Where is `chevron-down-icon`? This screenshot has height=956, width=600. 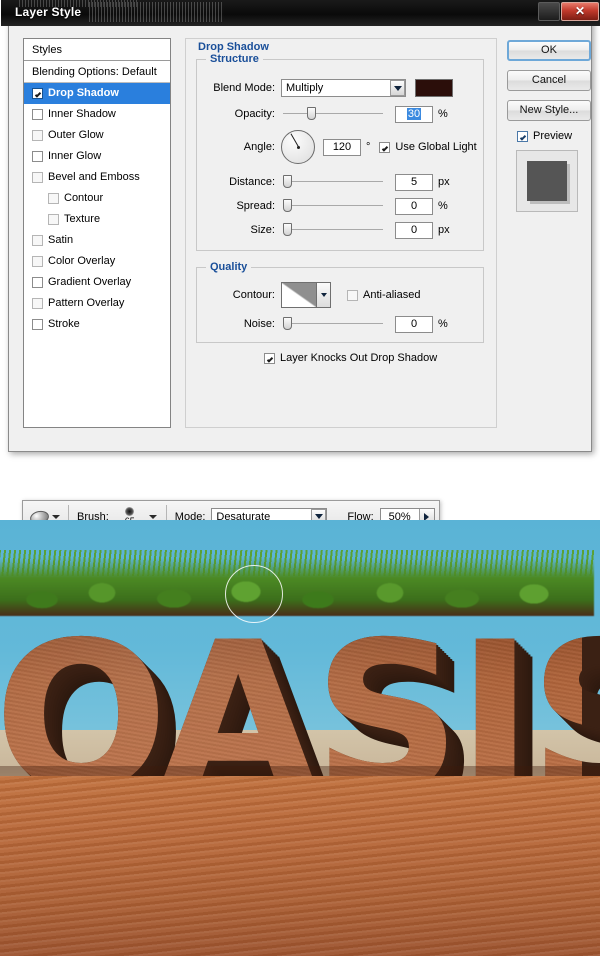
chevron-down-icon is located at coordinates (397, 88).